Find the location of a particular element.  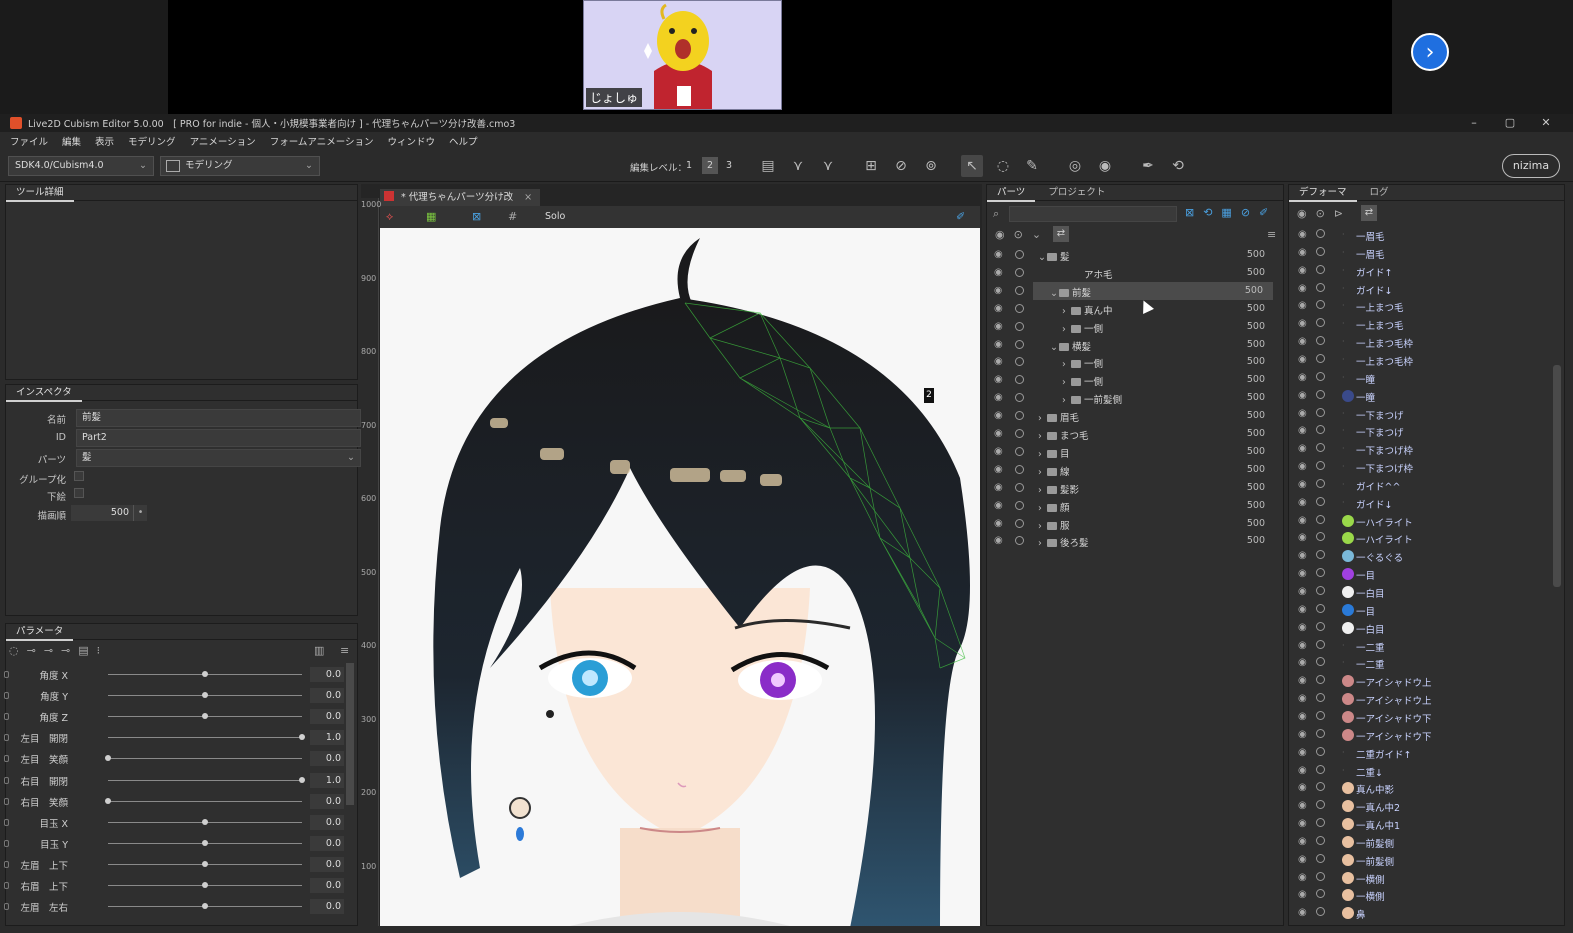

parameter-scrollbar is located at coordinates (350, 734).